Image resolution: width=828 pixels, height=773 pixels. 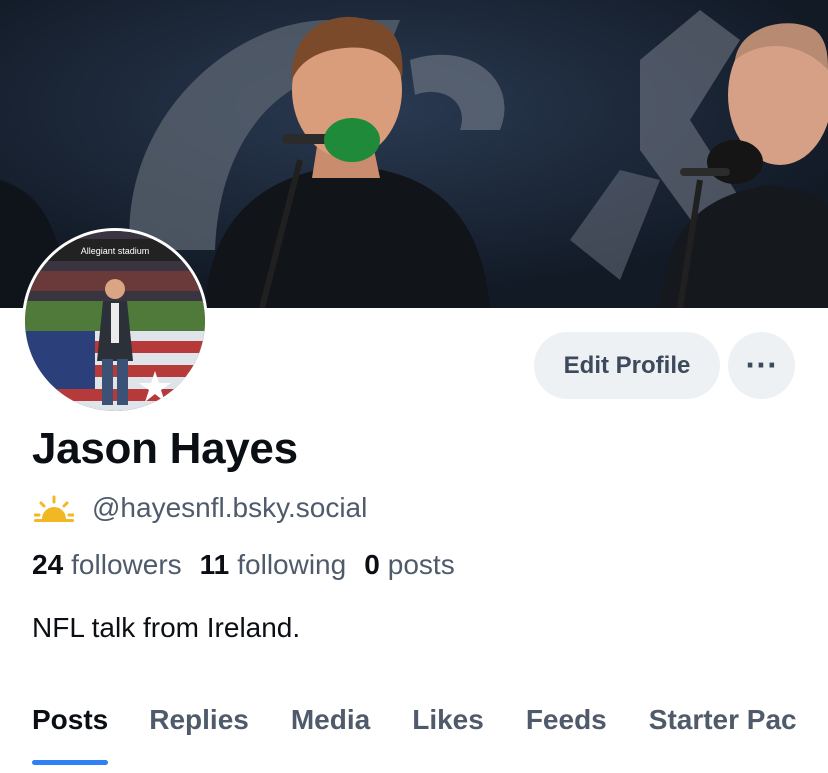 I want to click on tab-feeds: Feeds, so click(x=566, y=731).